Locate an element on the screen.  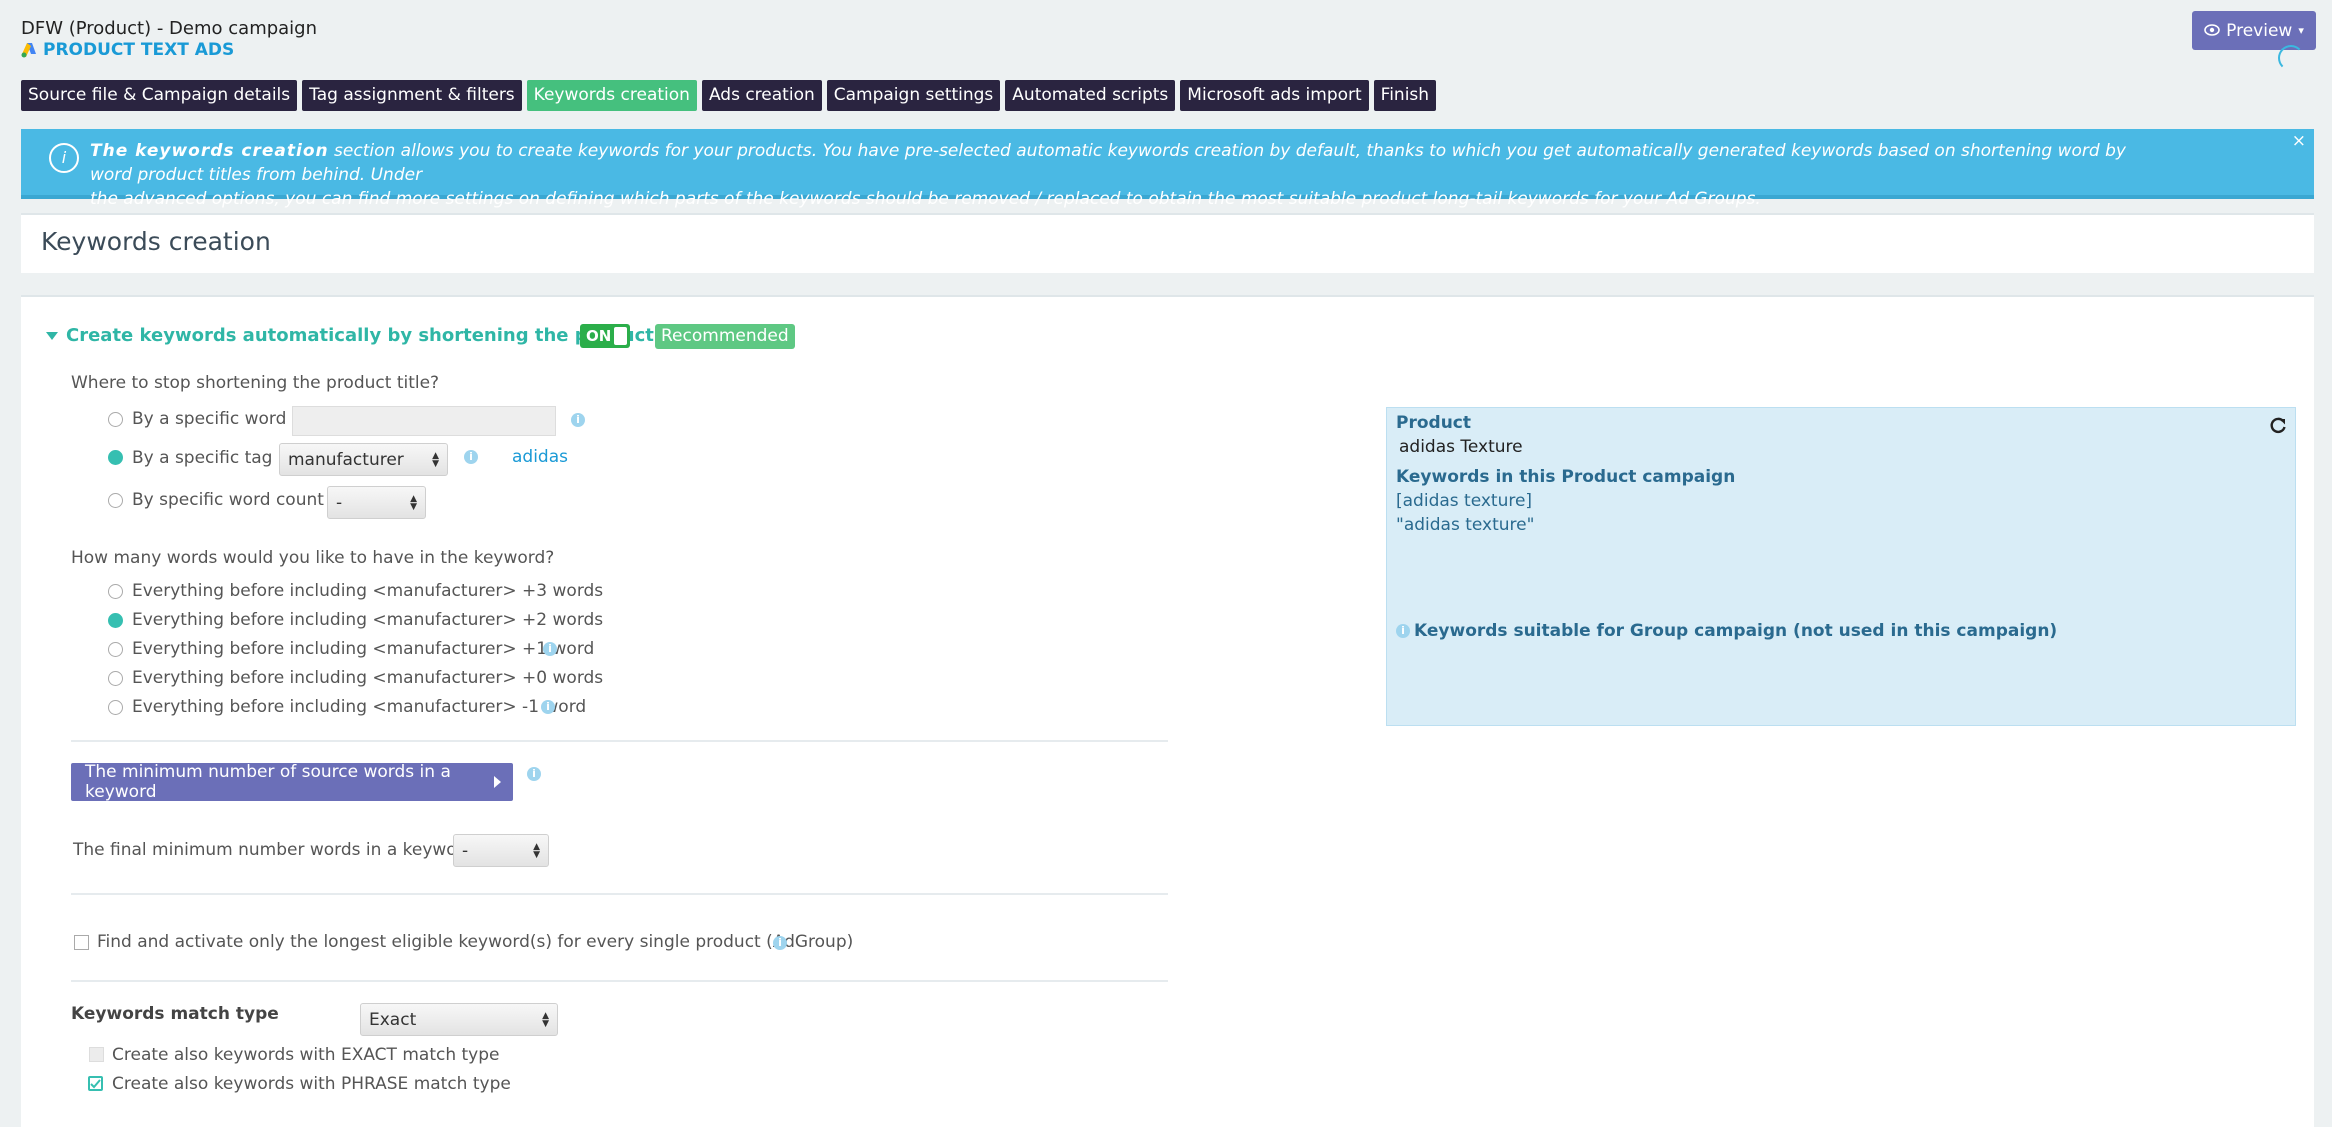
tab-tag-assignment: Tag assignment & filters is located at coordinates (412, 95).